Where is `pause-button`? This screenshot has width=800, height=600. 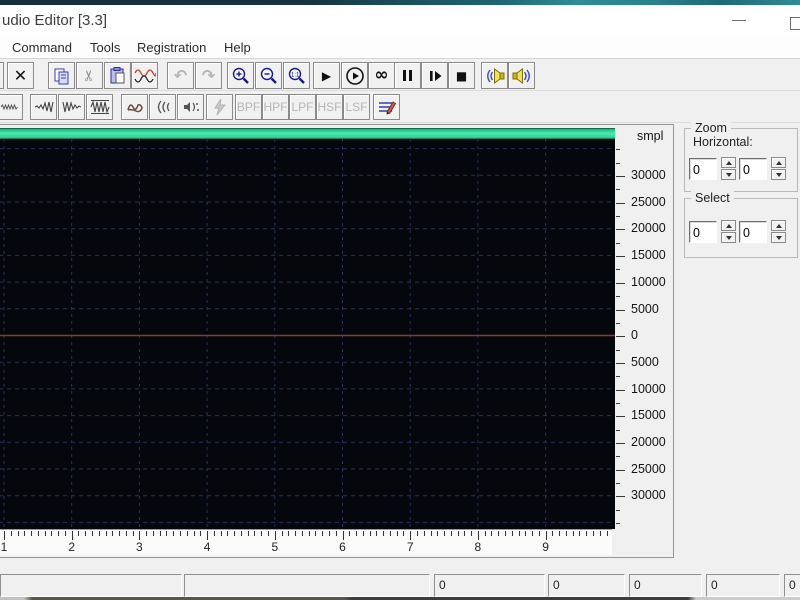 pause-button is located at coordinates (407, 75).